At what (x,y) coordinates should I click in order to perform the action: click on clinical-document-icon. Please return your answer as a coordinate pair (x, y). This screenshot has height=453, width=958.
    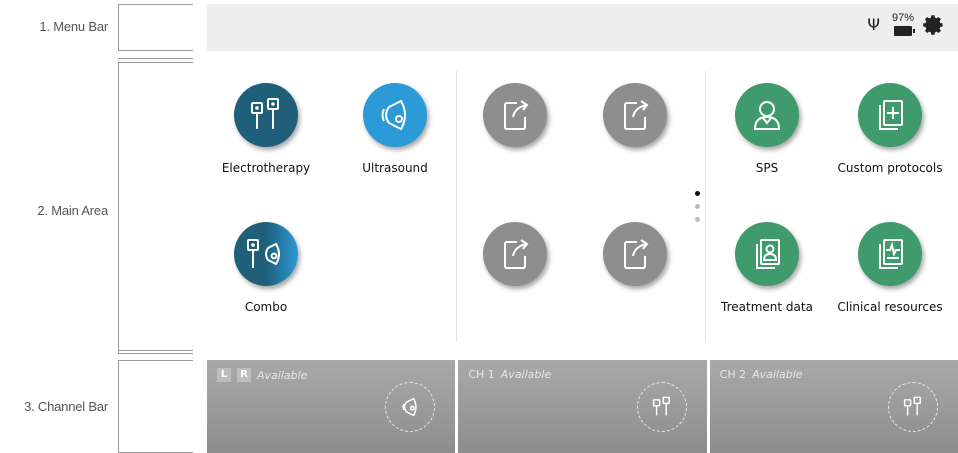
    Looking at the image, I should click on (890, 254).